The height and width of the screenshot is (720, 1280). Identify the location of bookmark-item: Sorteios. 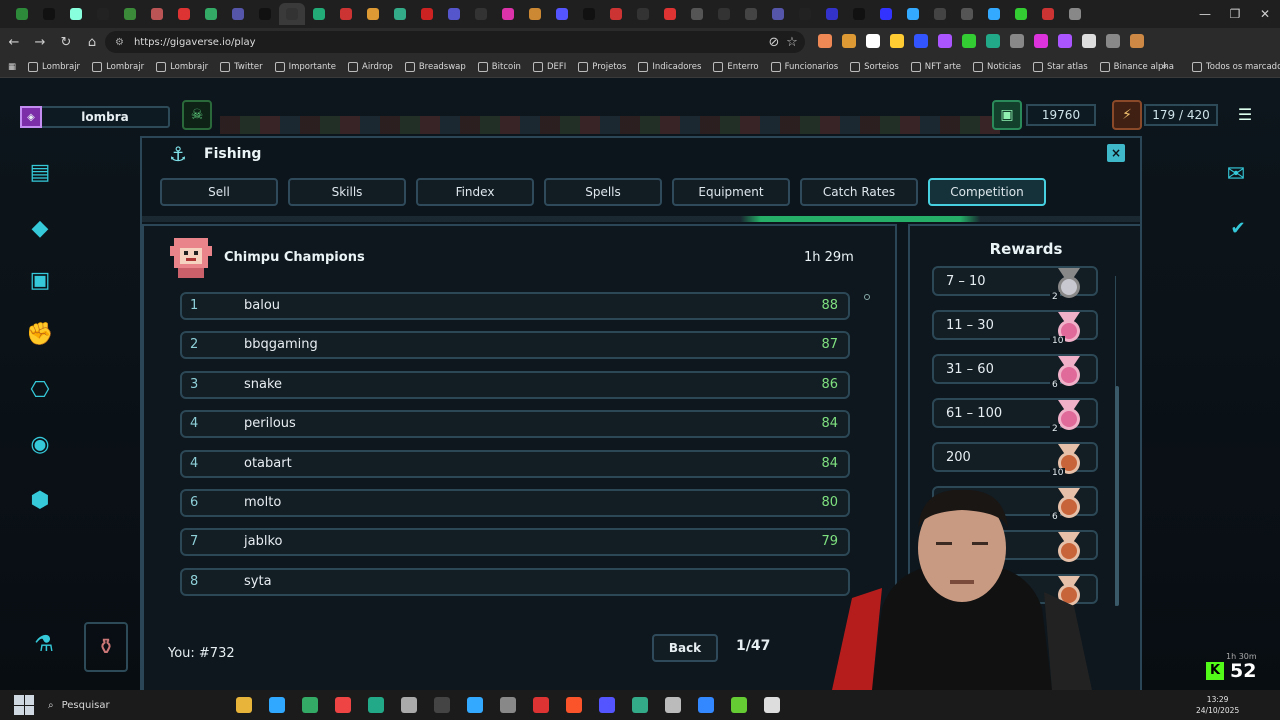
(874, 66).